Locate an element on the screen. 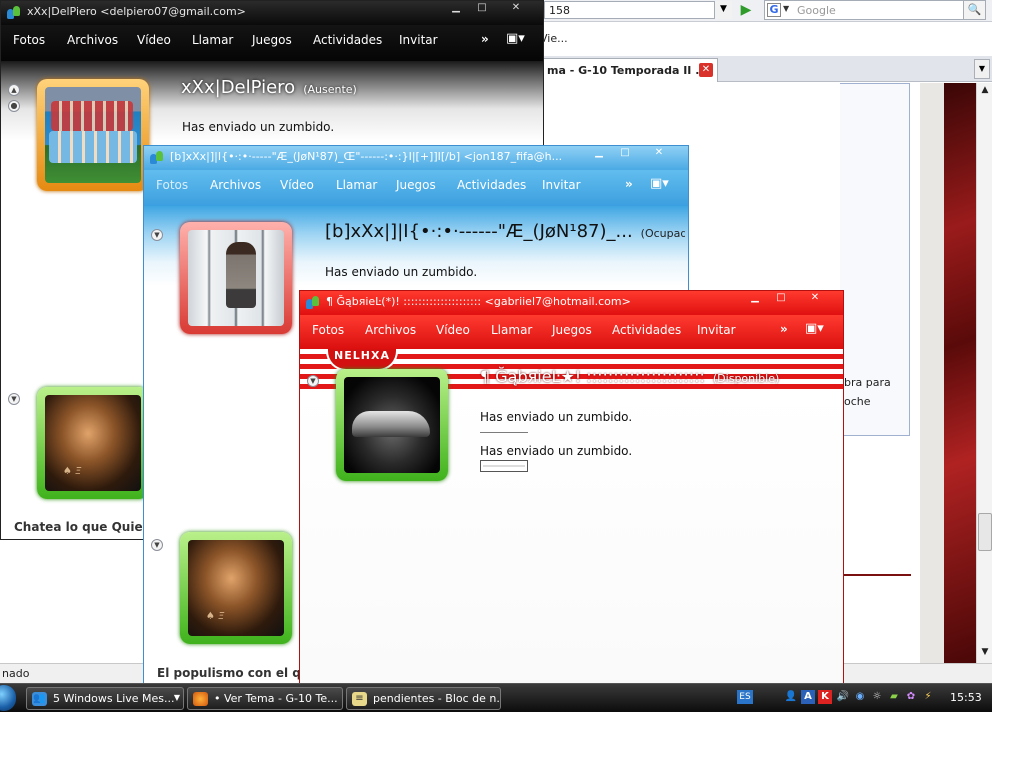 The width and height of the screenshot is (1024, 768). url-dropdown-icon: ▼ is located at coordinates (723, 10).